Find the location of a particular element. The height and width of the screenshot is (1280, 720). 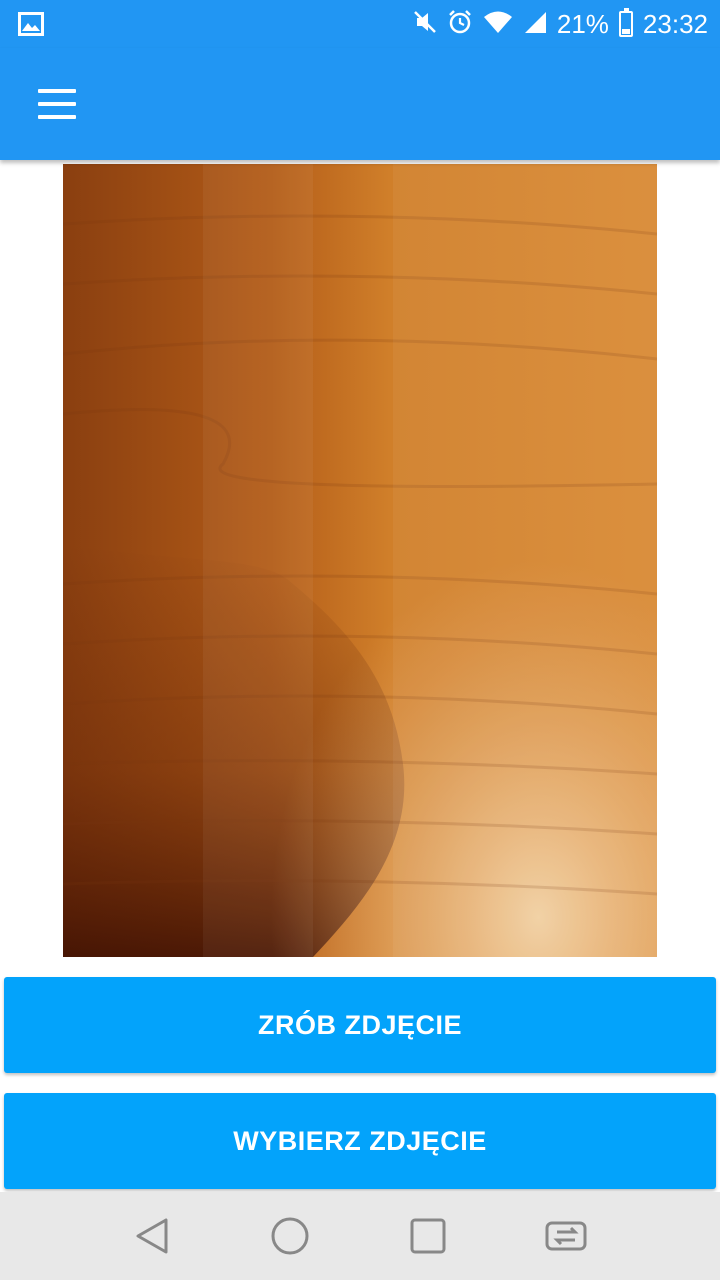

battery-icon is located at coordinates (625, 22).